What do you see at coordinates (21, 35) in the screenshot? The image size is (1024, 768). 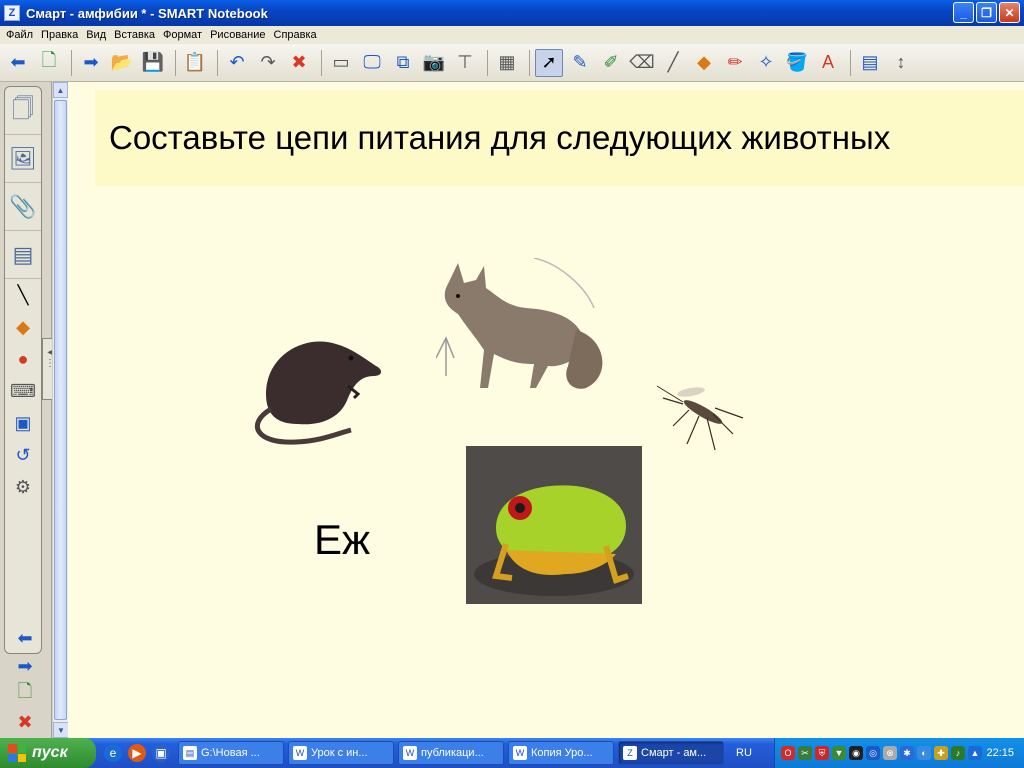 I see `menu-file: Файл` at bounding box center [21, 35].